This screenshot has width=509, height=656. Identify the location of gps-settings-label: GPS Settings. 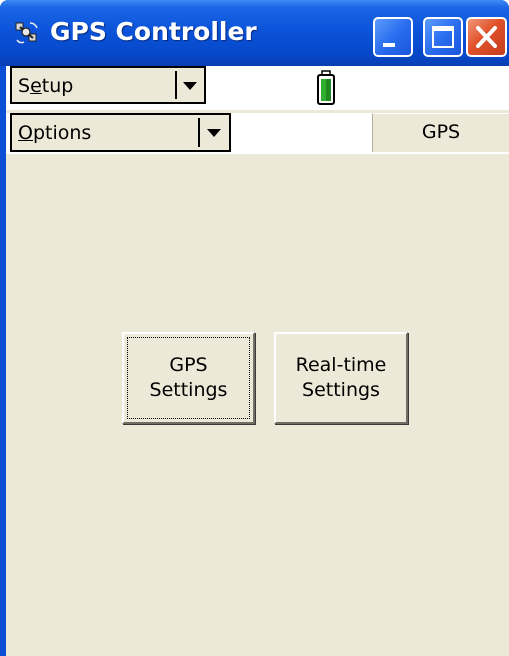
(188, 377).